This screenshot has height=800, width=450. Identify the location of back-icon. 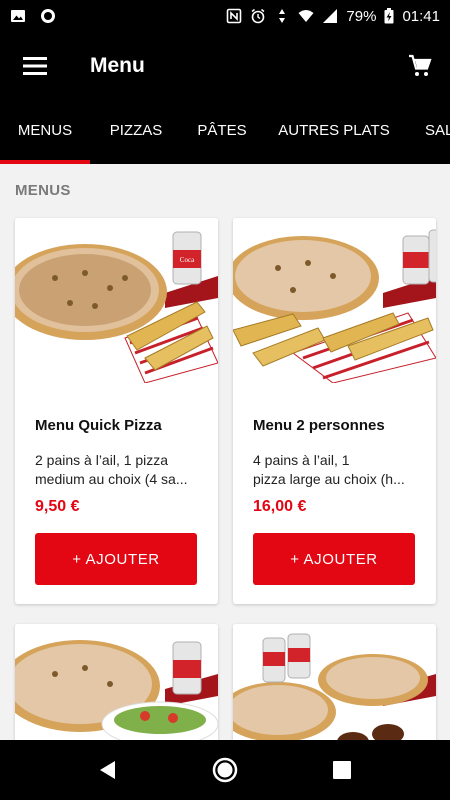
(108, 770).